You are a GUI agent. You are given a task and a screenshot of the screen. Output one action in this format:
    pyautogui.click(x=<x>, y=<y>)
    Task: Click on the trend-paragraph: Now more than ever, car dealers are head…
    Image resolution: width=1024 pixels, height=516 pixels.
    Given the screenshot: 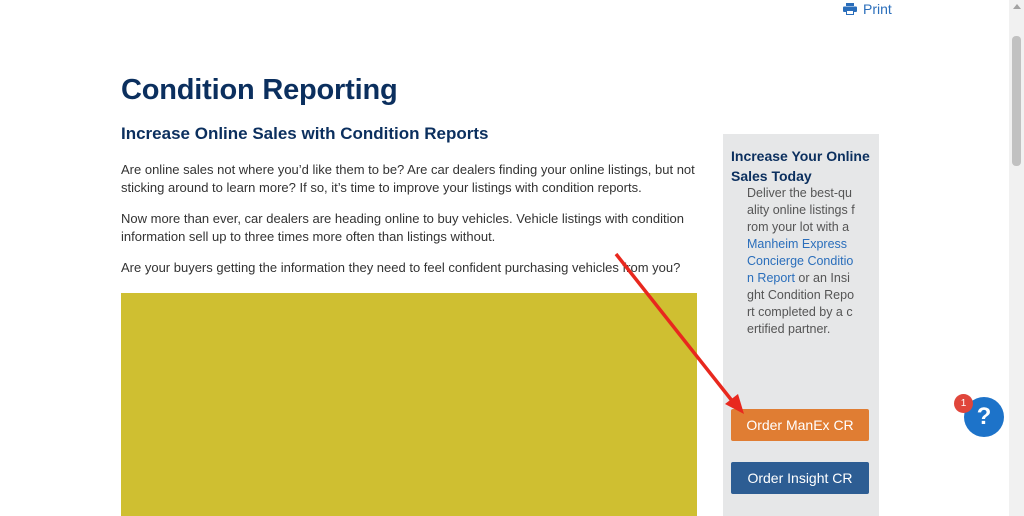 What is the action you would take?
    pyautogui.click(x=402, y=227)
    